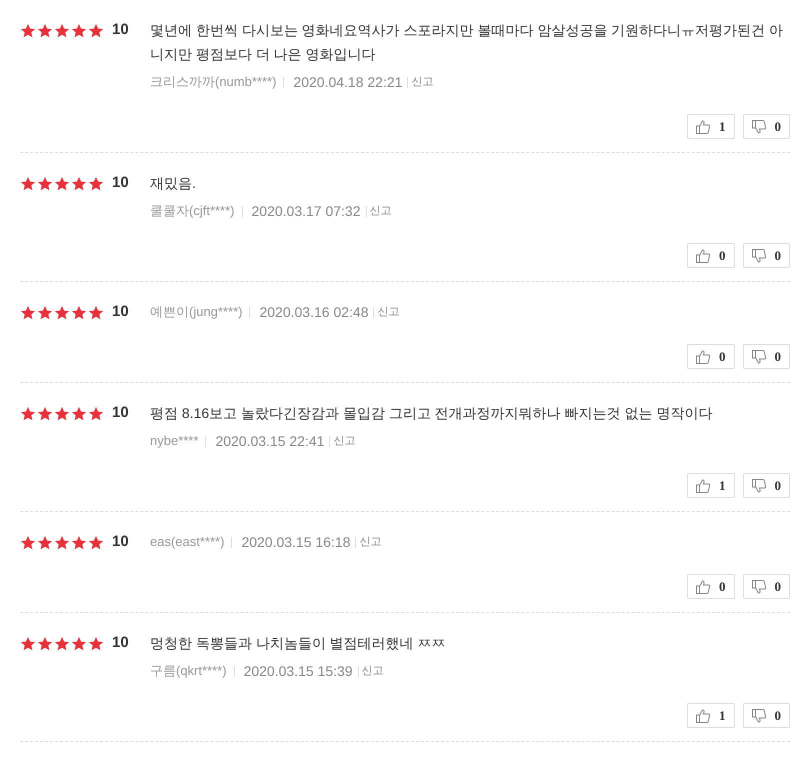 This screenshot has width=800, height=758. What do you see at coordinates (187, 542) in the screenshot?
I see `author-name: eas(east****)` at bounding box center [187, 542].